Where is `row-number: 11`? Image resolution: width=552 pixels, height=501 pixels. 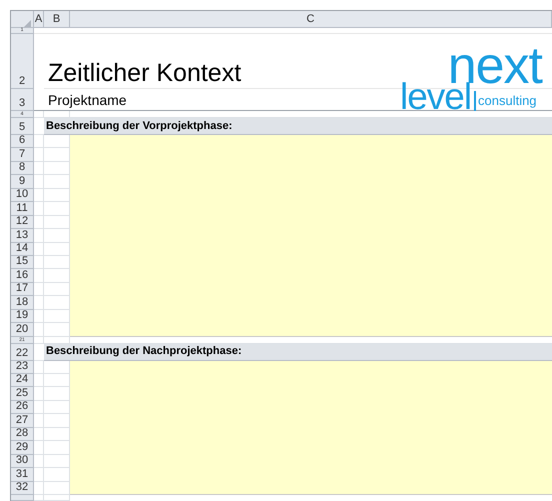 row-number: 11 is located at coordinates (22, 209).